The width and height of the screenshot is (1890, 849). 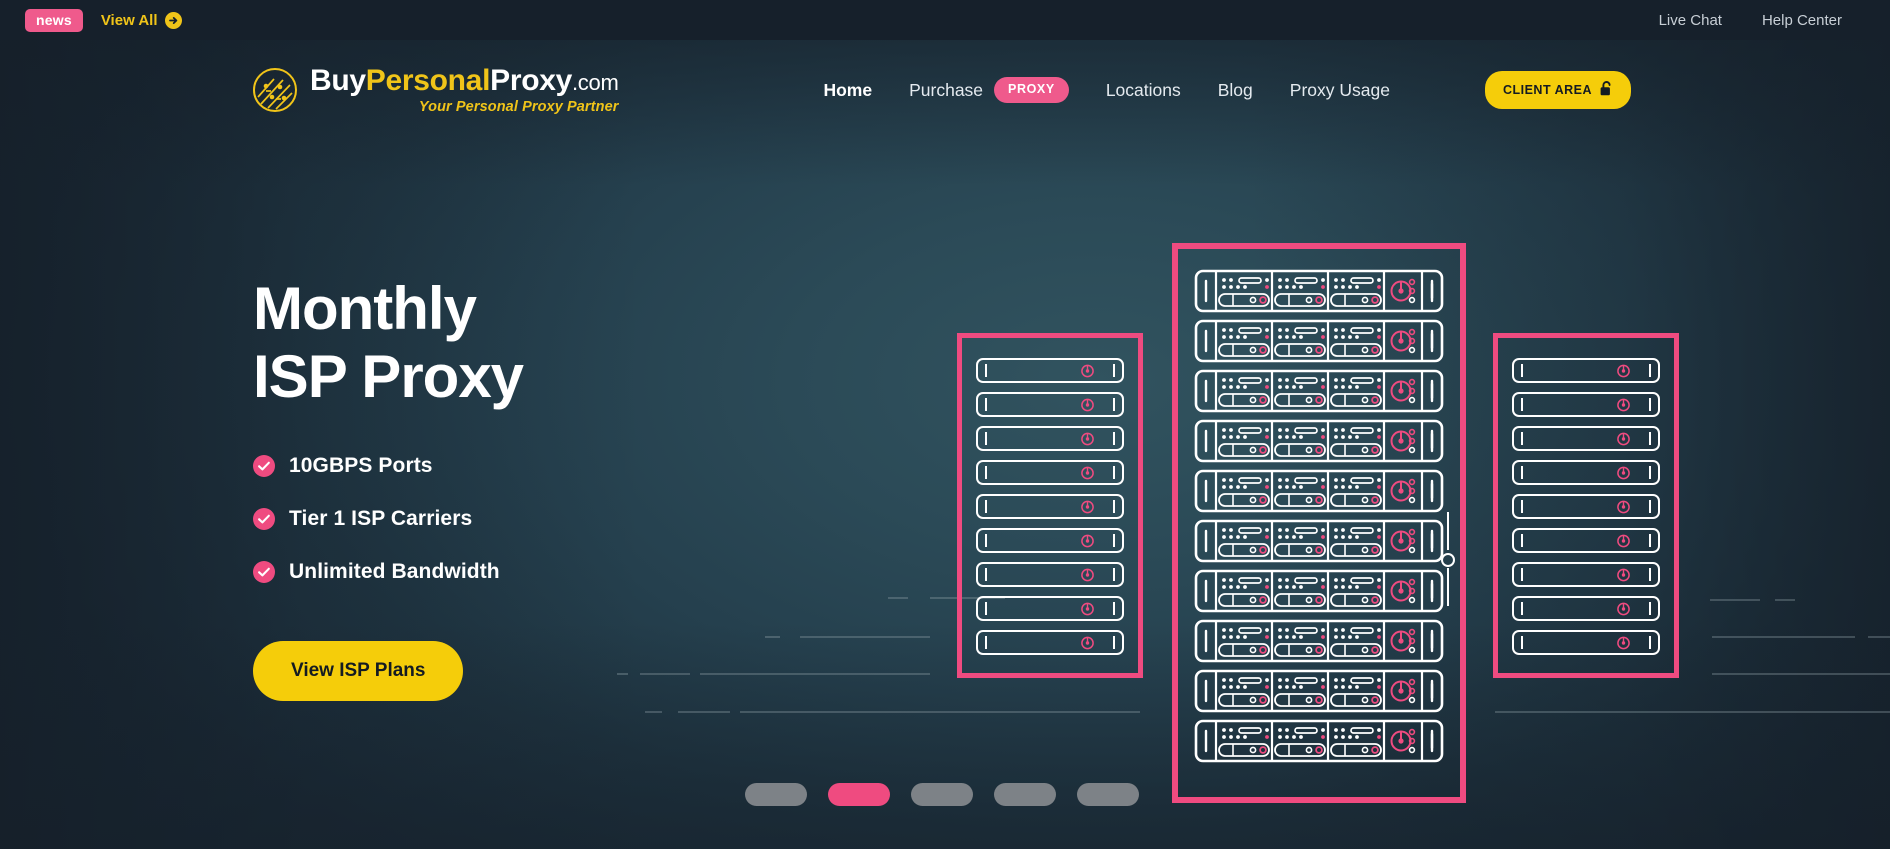 I want to click on utility-bar: news View All Live Chat Help Center, so click(x=945, y=20).